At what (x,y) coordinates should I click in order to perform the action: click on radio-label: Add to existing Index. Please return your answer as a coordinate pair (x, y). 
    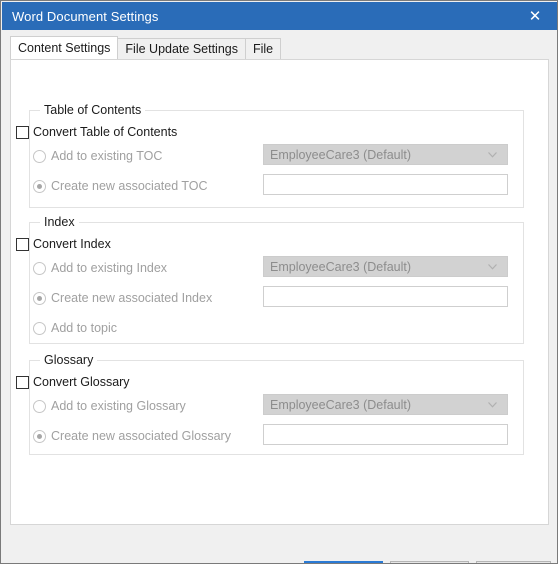
    Looking at the image, I should click on (109, 268).